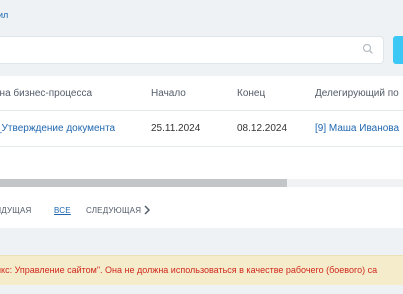 The image size is (403, 294). I want to click on column-header-name: она бизнес-процесса, so click(46, 93).